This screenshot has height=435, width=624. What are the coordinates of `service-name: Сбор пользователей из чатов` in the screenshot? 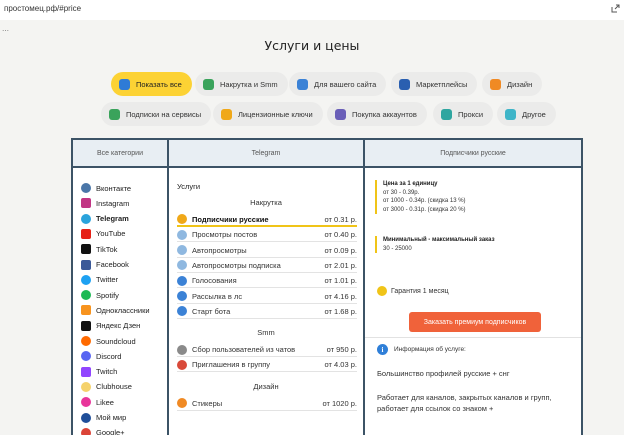 It's located at (244, 350).